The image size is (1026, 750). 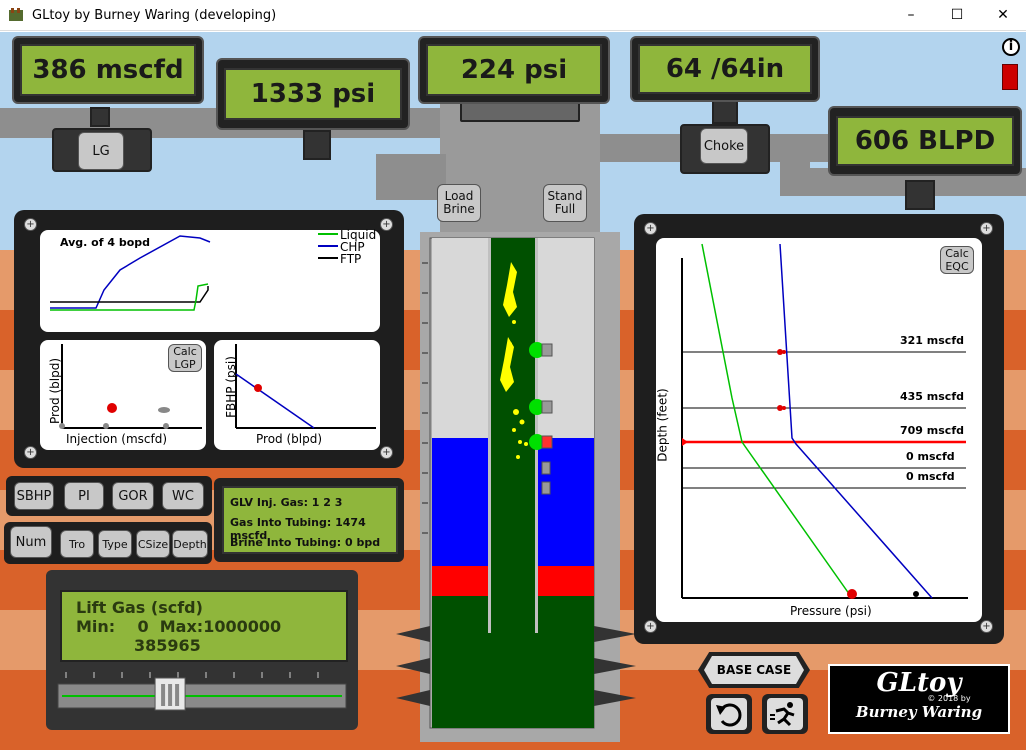 I want to click on gor-button: GOR, so click(x=133, y=496).